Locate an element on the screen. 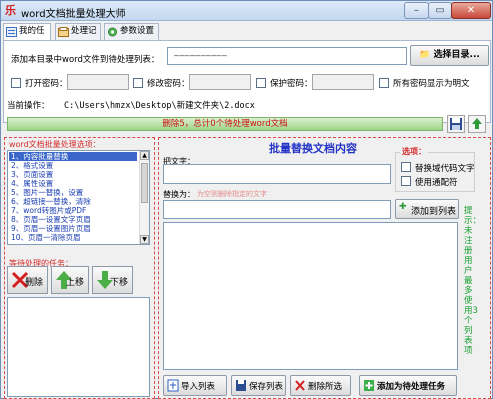 The height and width of the screenshot is (399, 493). delete-selected-icon is located at coordinates (300, 385).